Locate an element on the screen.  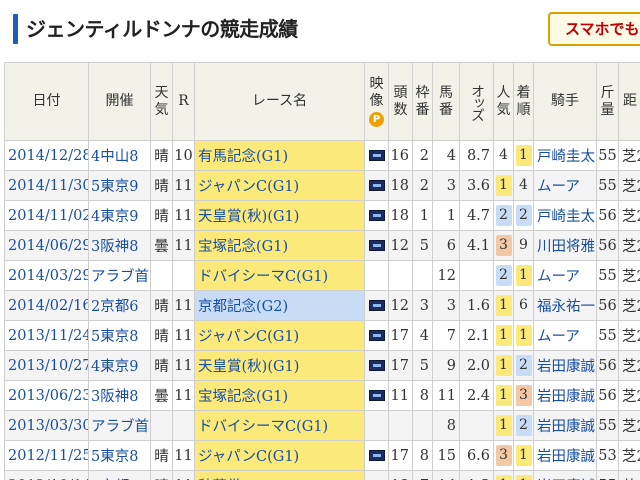
header-date: 日付 is located at coordinates (46, 101).